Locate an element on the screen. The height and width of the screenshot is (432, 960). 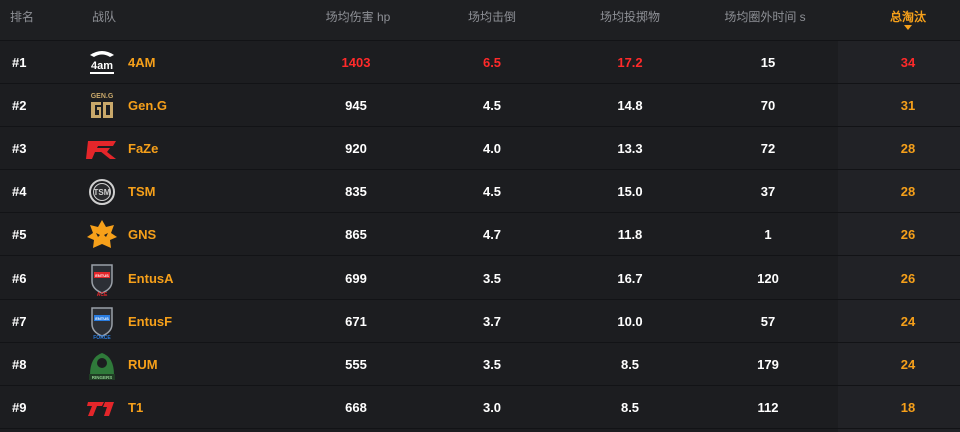
rank-cell: #9 is located at coordinates (19, 407).